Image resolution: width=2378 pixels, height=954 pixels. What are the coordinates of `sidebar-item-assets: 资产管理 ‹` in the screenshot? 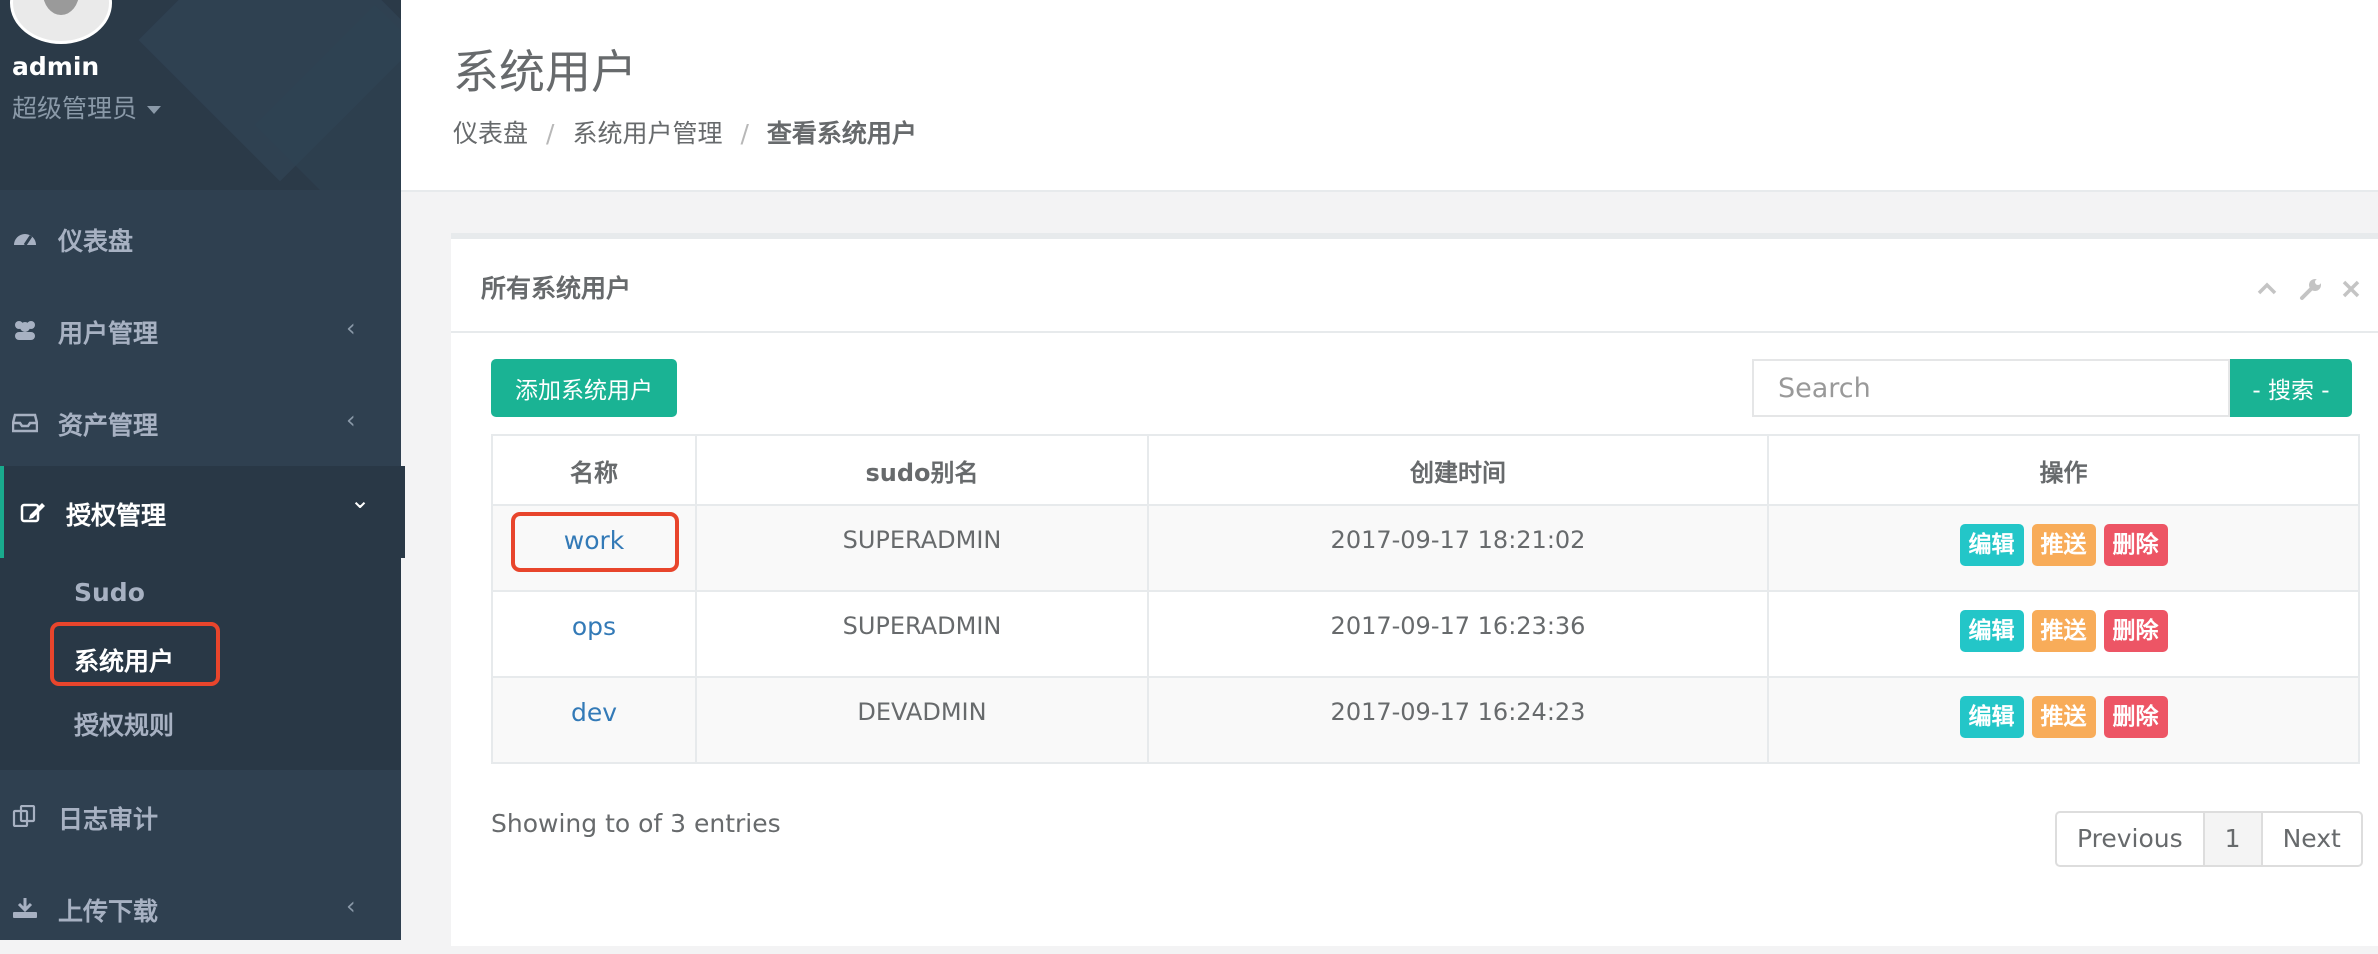 It's located at (200, 422).